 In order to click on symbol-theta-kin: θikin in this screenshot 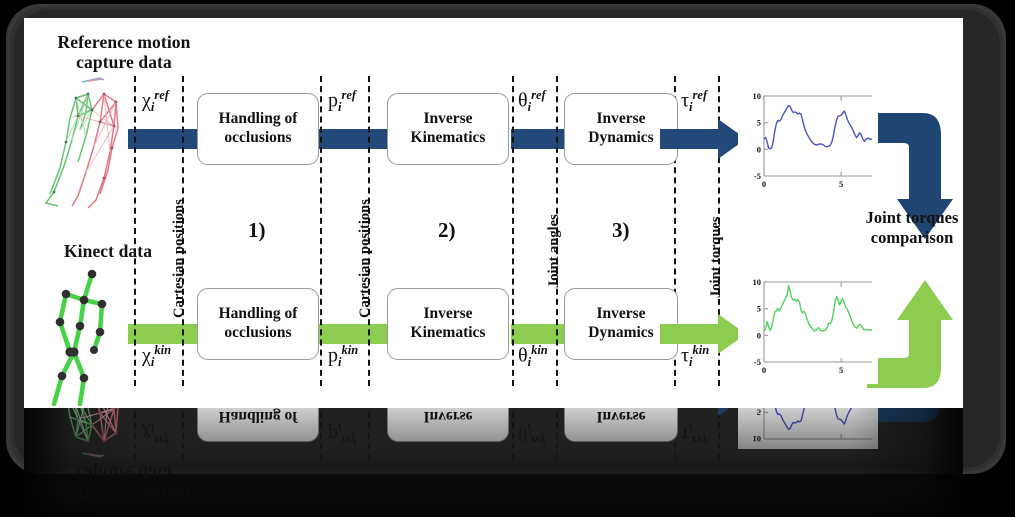, I will do `click(533, 356)`.